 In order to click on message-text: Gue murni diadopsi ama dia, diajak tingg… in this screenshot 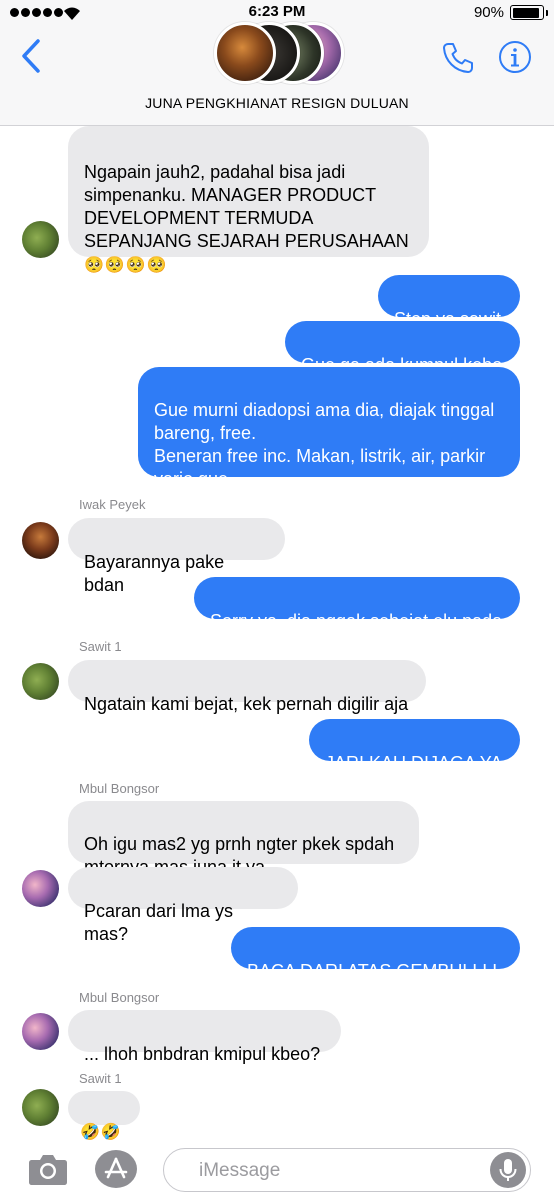, I will do `click(324, 444)`.